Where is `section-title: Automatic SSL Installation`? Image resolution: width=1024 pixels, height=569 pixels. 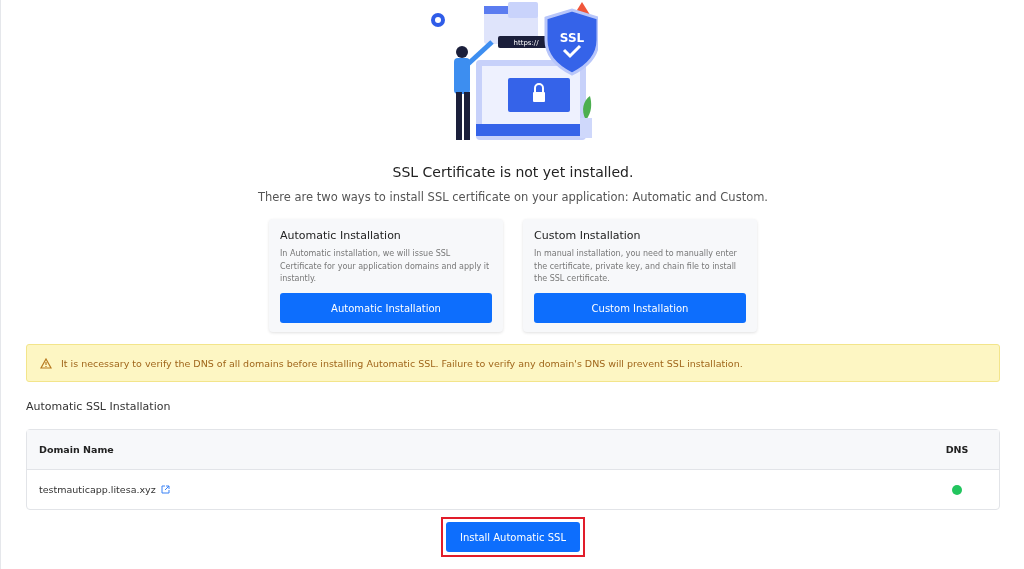 section-title: Automatic SSL Installation is located at coordinates (98, 406).